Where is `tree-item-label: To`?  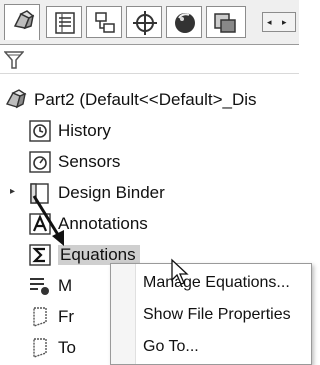 tree-item-label: To is located at coordinates (67, 347).